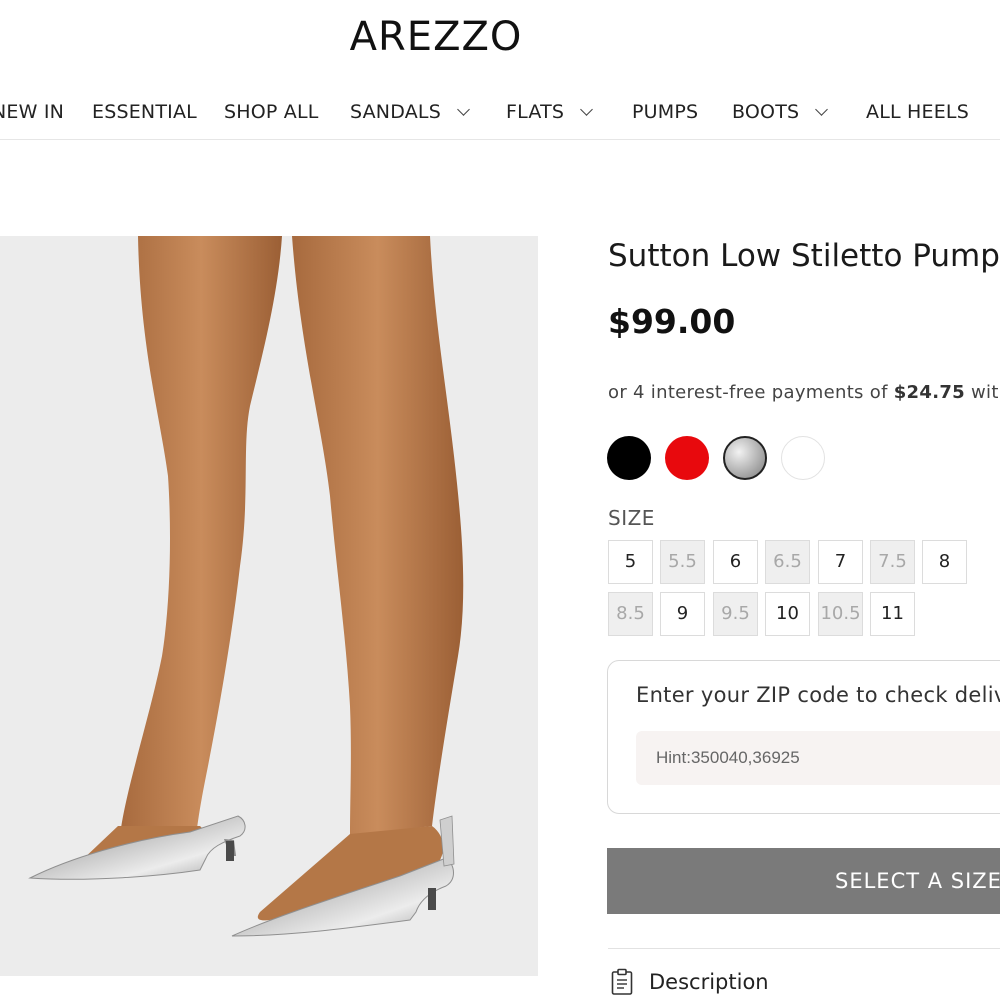 Image resolution: width=1000 pixels, height=1000 pixels. What do you see at coordinates (745, 458) in the screenshot?
I see `color-swatch-silver` at bounding box center [745, 458].